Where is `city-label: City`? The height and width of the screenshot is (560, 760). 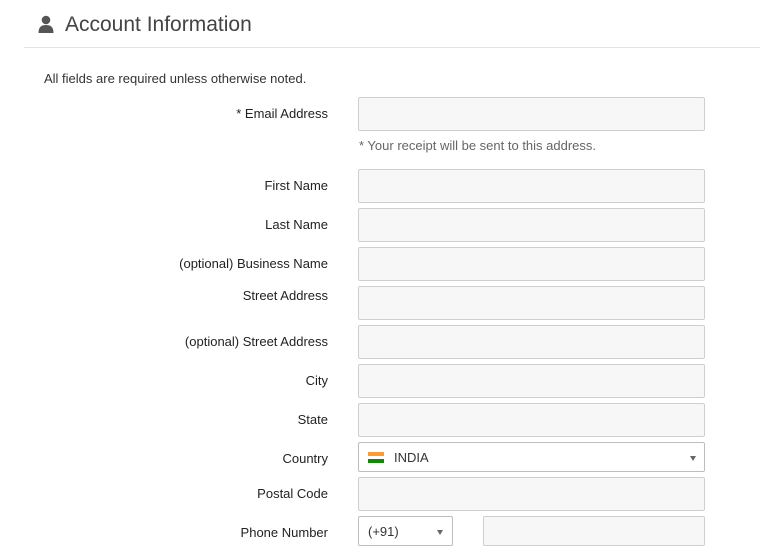
city-label: City is located at coordinates (316, 380).